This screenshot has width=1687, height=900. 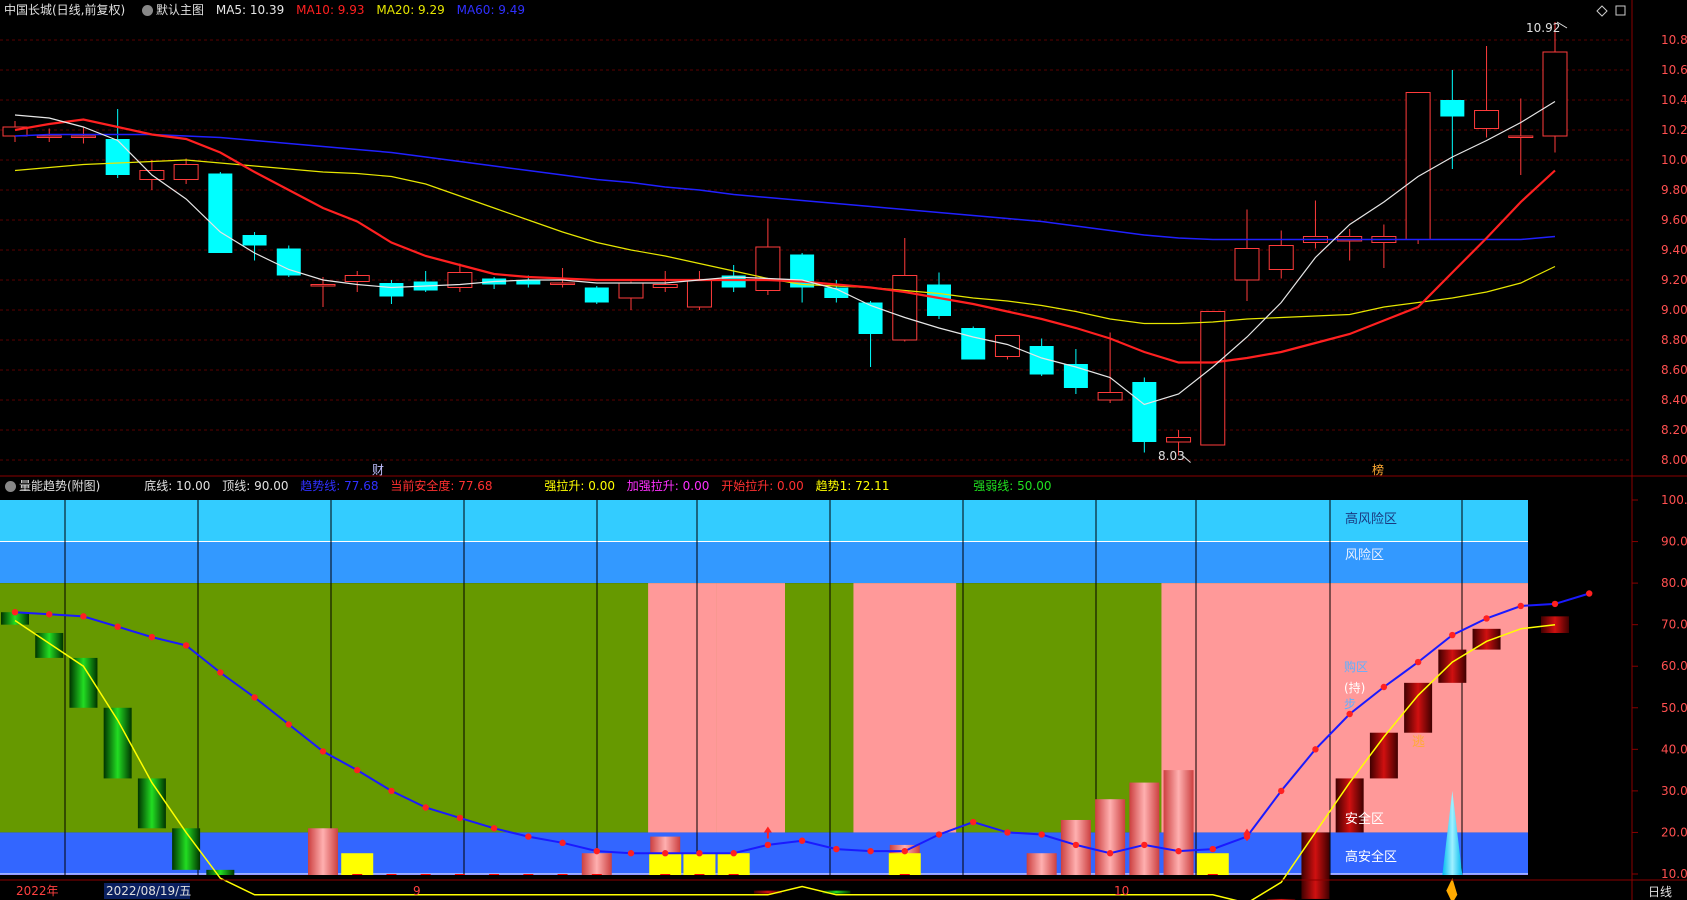 What do you see at coordinates (1674, 370) in the screenshot?
I see `price-tick-label: 8.60` at bounding box center [1674, 370].